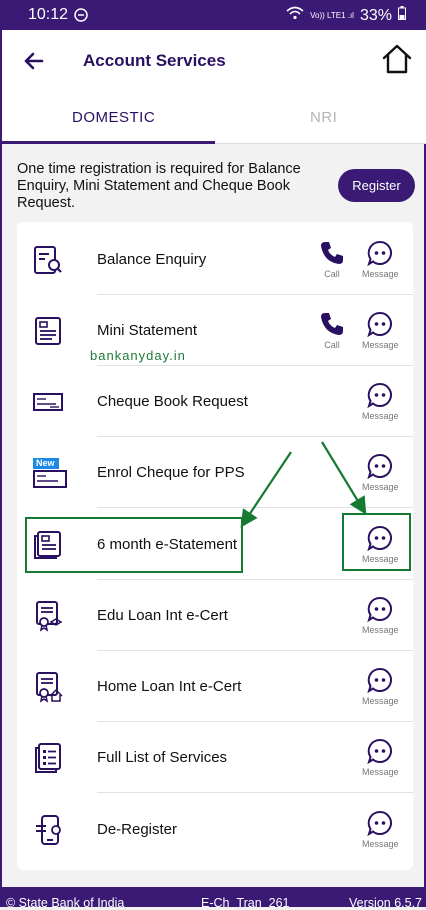 This screenshot has height=910, width=426. Describe the element at coordinates (323, 117) in the screenshot. I see `tab-nri: NRI` at that location.